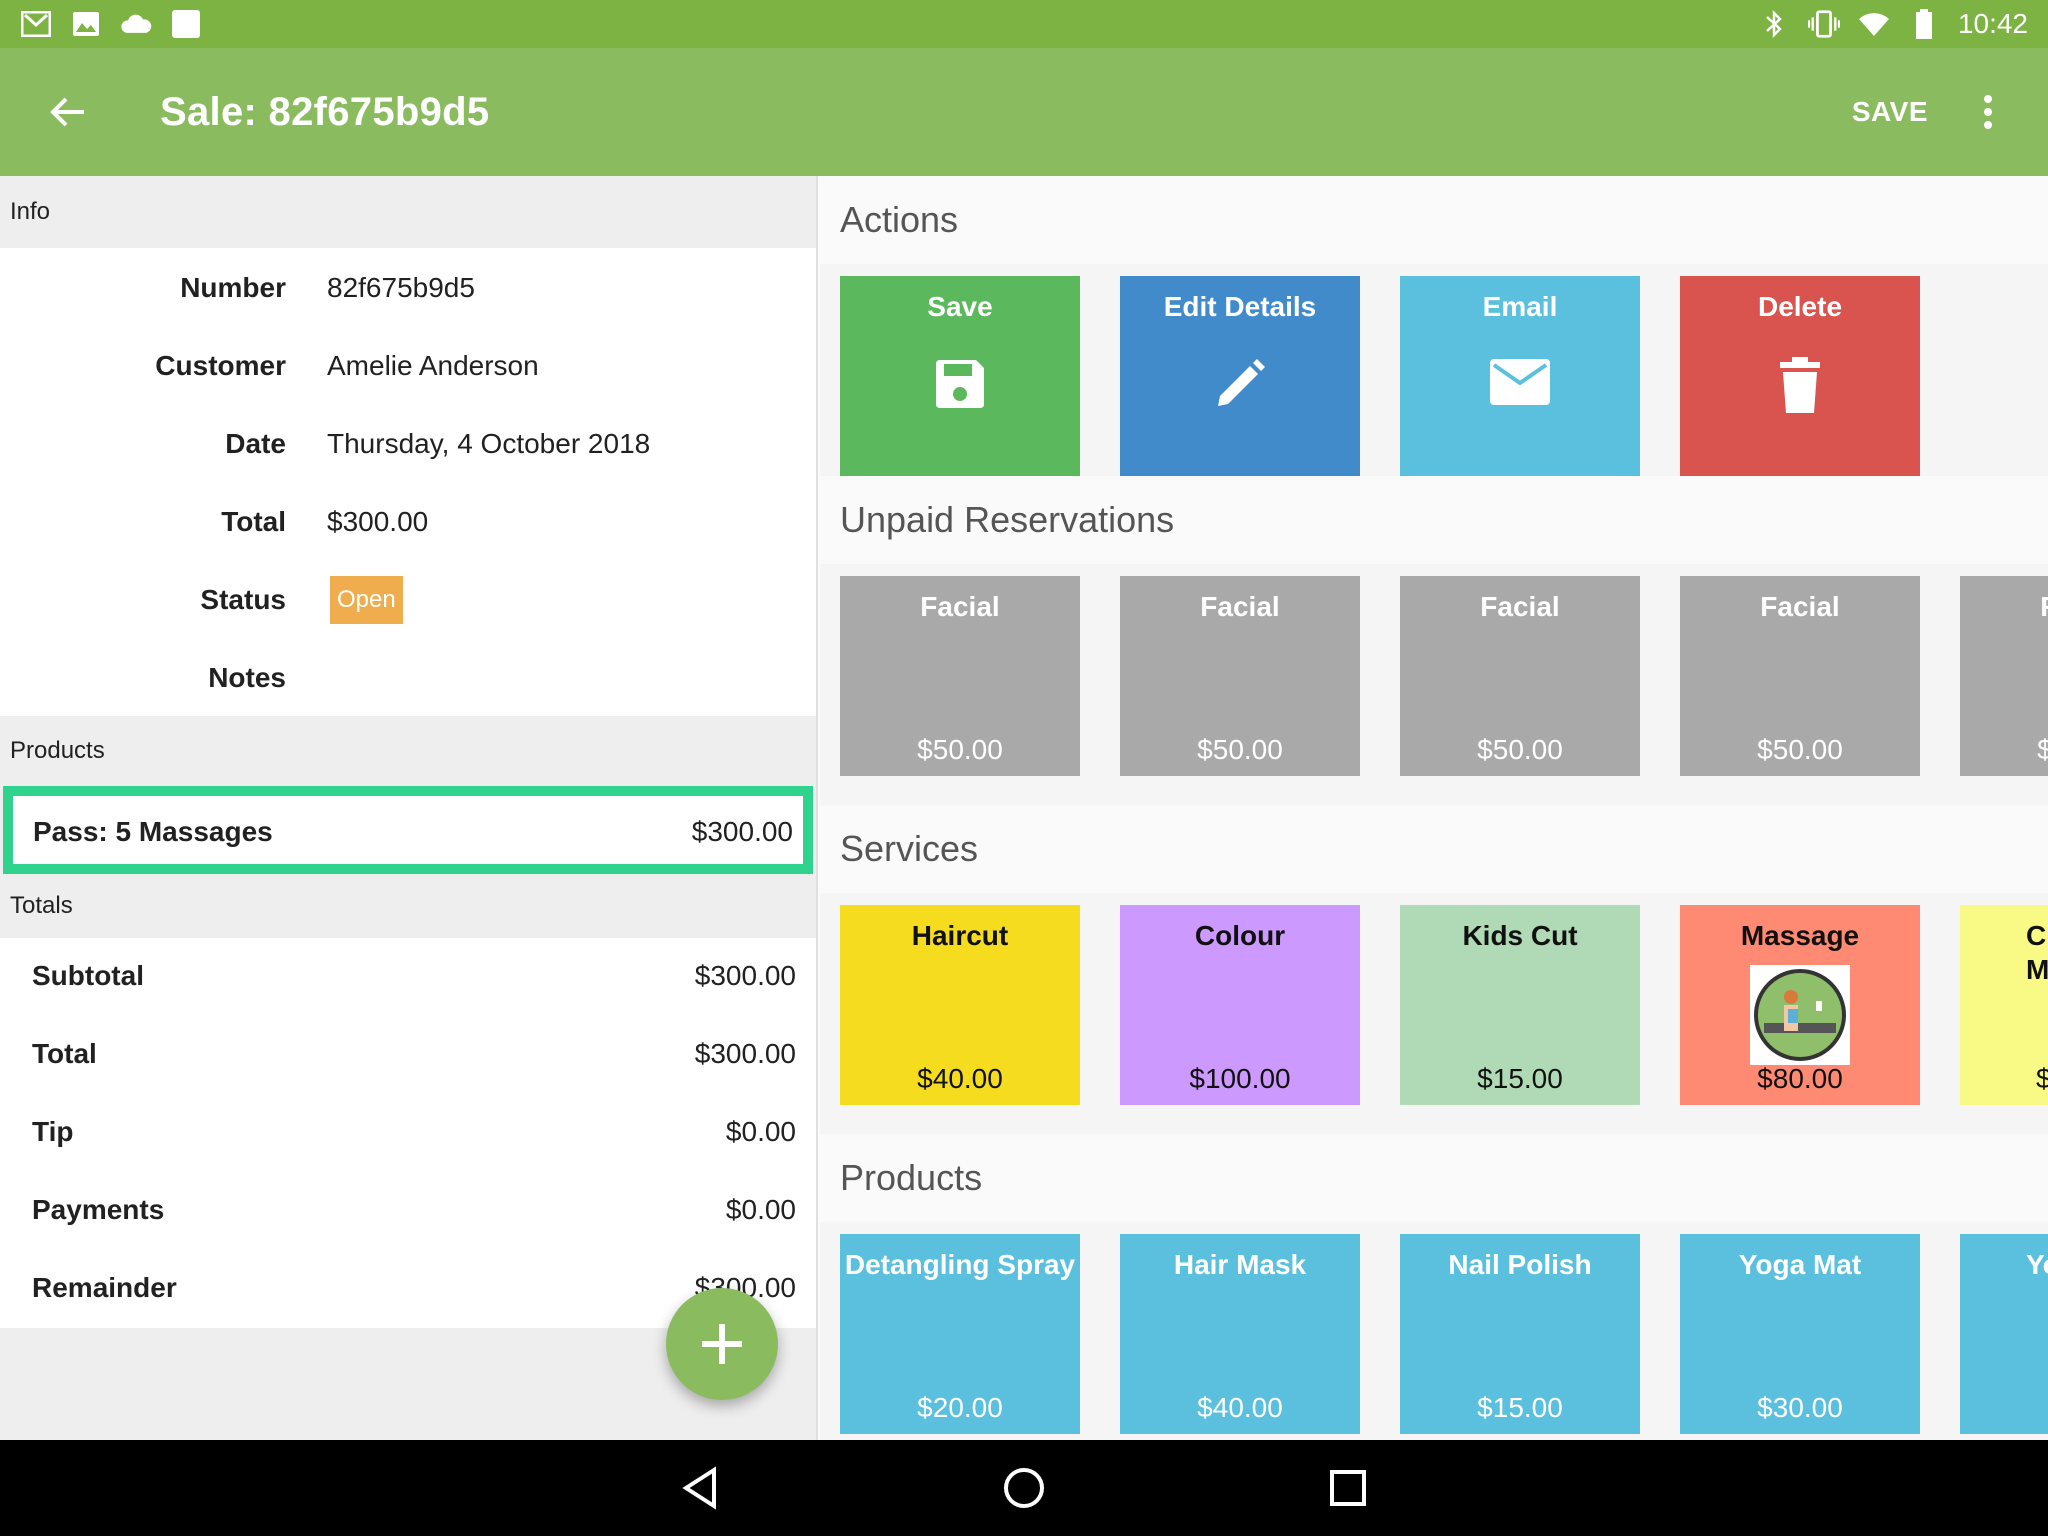  What do you see at coordinates (408, 1211) in the screenshot?
I see `totals-row-payments: Payments $0.00` at bounding box center [408, 1211].